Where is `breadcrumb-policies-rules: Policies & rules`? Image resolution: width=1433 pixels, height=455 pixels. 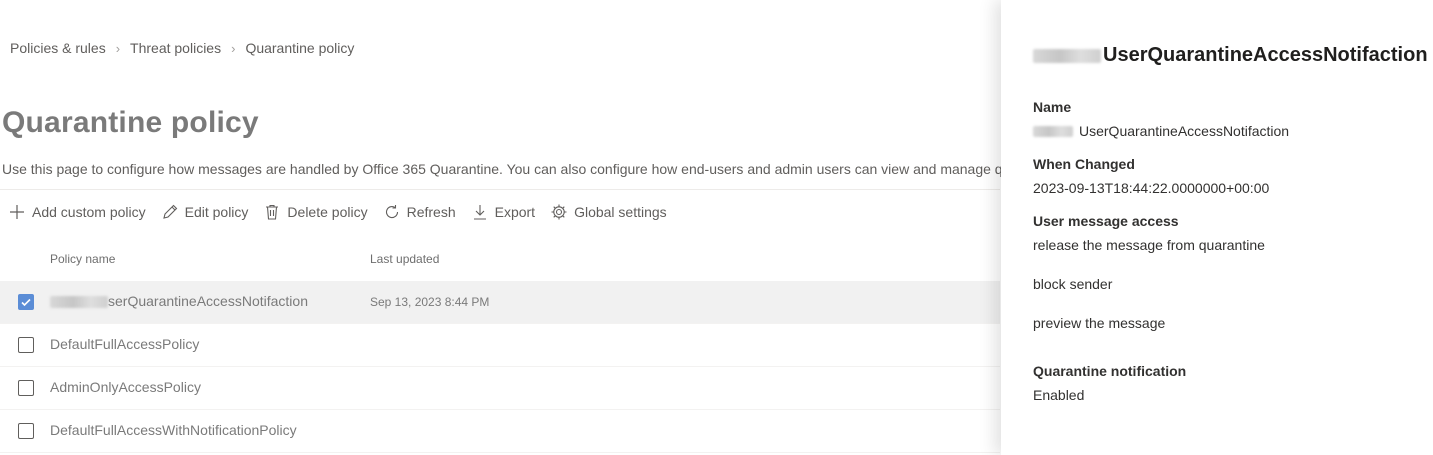 breadcrumb-policies-rules: Policies & rules is located at coordinates (58, 48).